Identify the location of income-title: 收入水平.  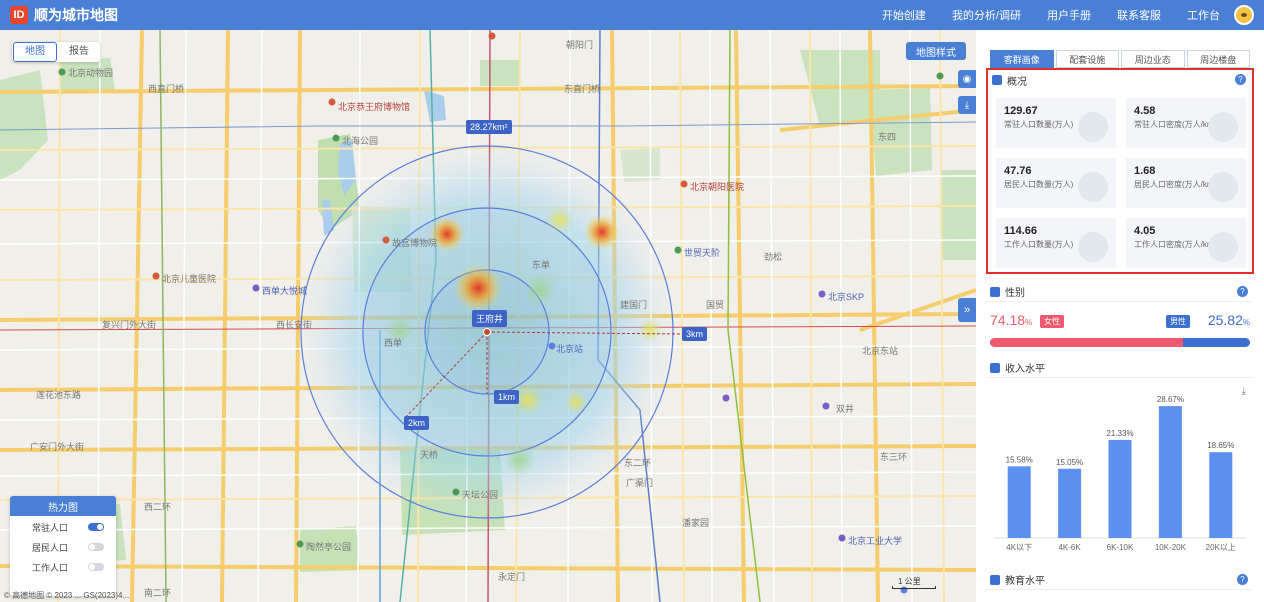
(1025, 369).